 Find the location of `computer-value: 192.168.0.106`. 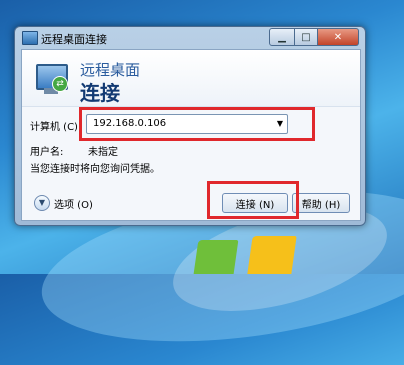

computer-value: 192.168.0.106 is located at coordinates (129, 123).